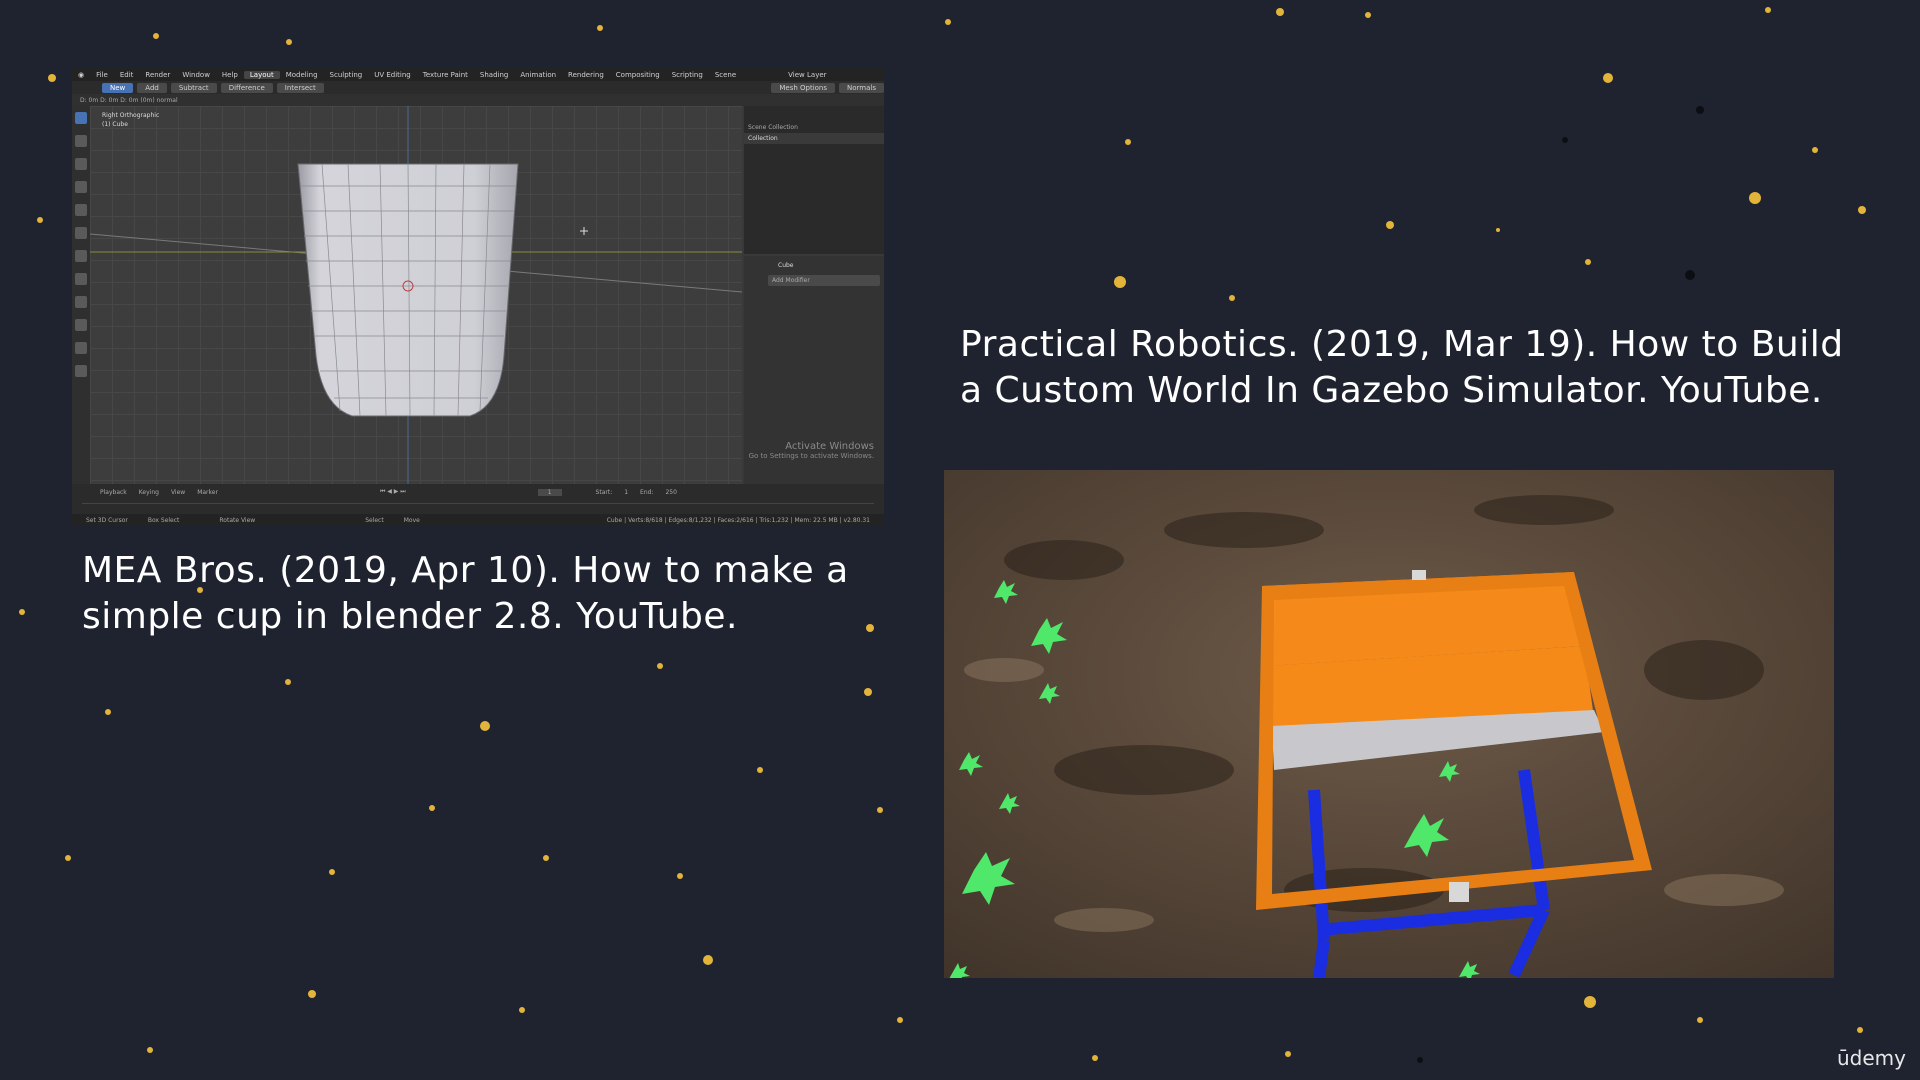 This screenshot has height=1080, width=1920. I want to click on status-move: Move, so click(411, 520).